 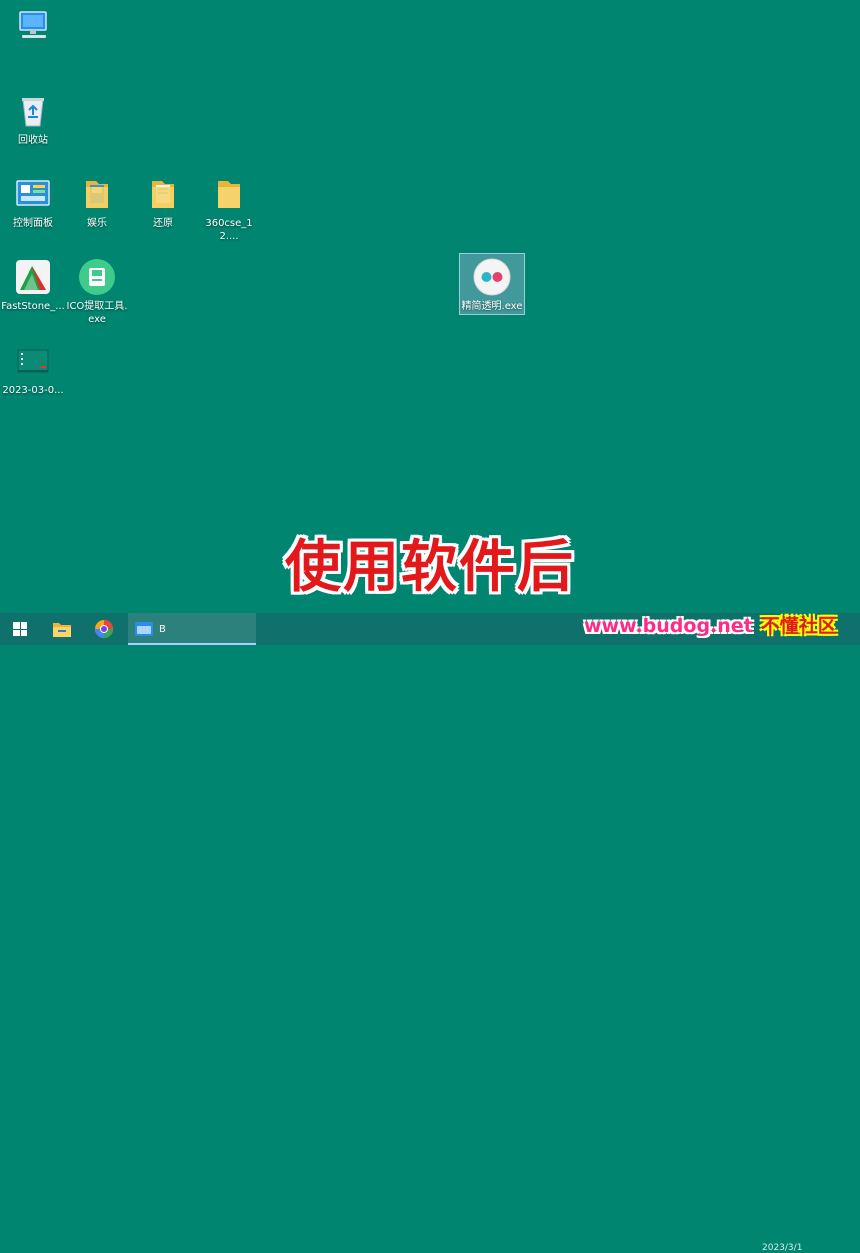 I want to click on file-explorer-icon, so click(x=62, y=630).